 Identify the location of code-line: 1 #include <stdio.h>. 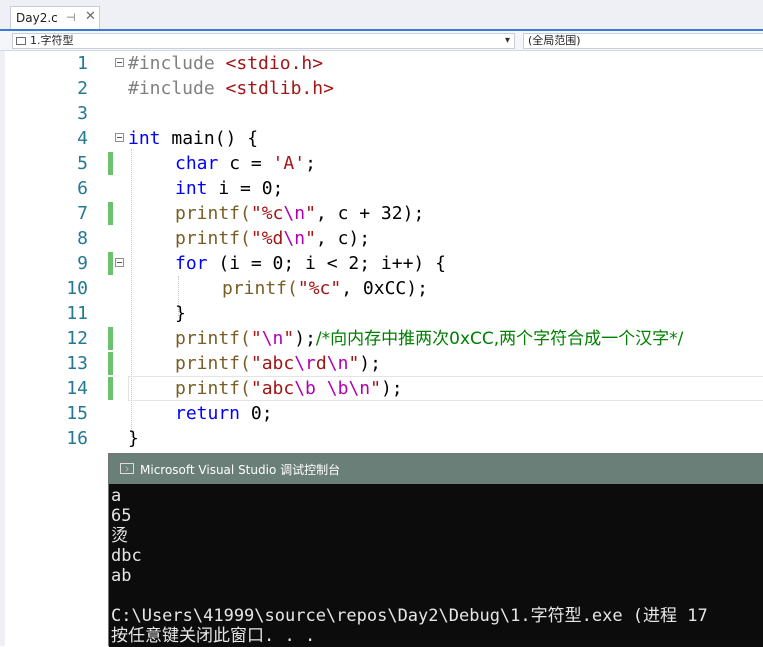
(381, 63).